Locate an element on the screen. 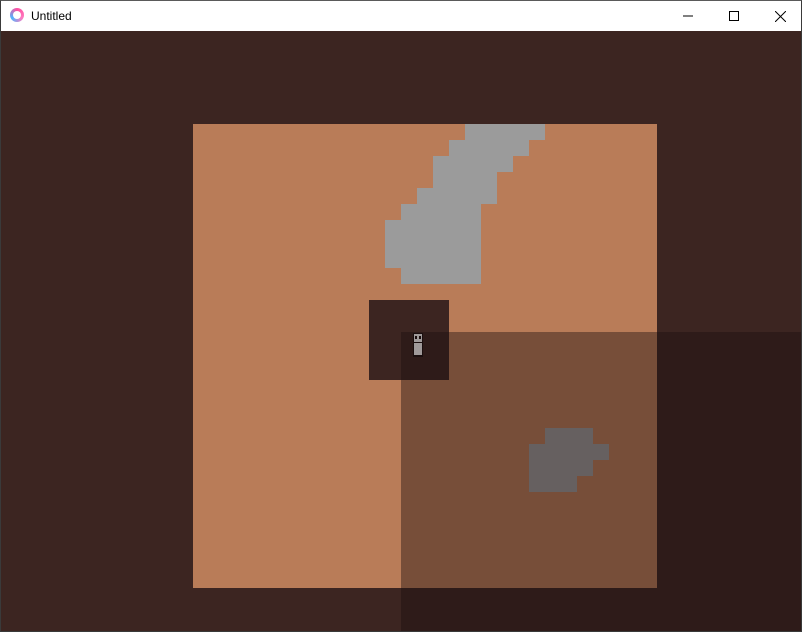 Image resolution: width=802 pixels, height=632 pixels. minimize-button is located at coordinates (688, 16).